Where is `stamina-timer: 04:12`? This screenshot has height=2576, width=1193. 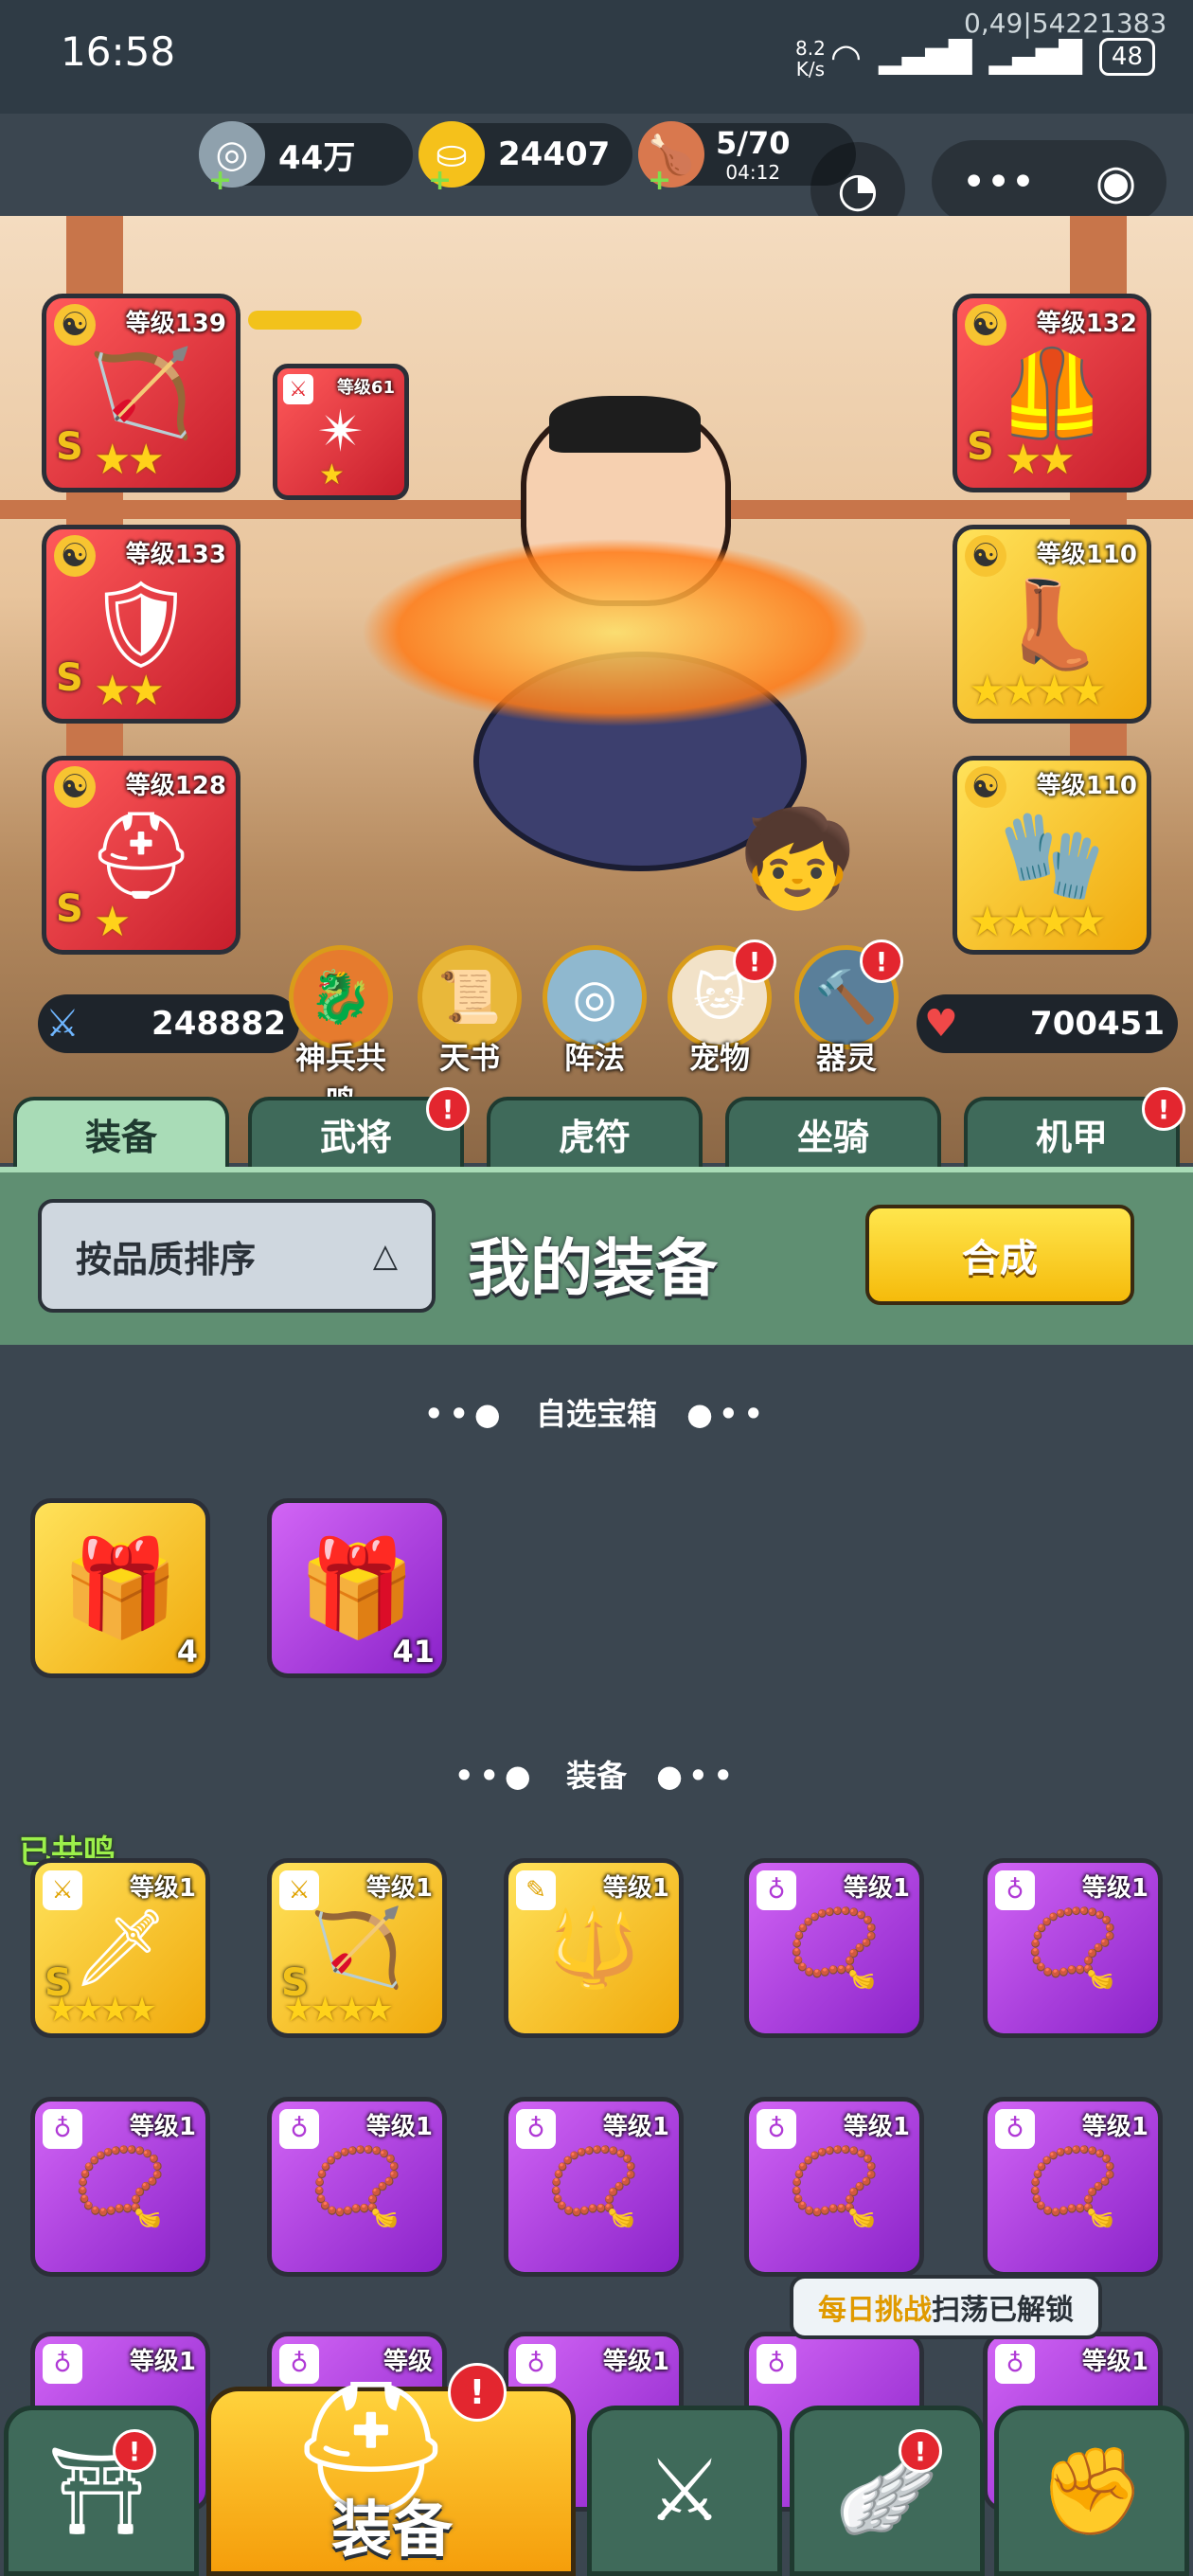
stamina-timer: 04:12 is located at coordinates (753, 172).